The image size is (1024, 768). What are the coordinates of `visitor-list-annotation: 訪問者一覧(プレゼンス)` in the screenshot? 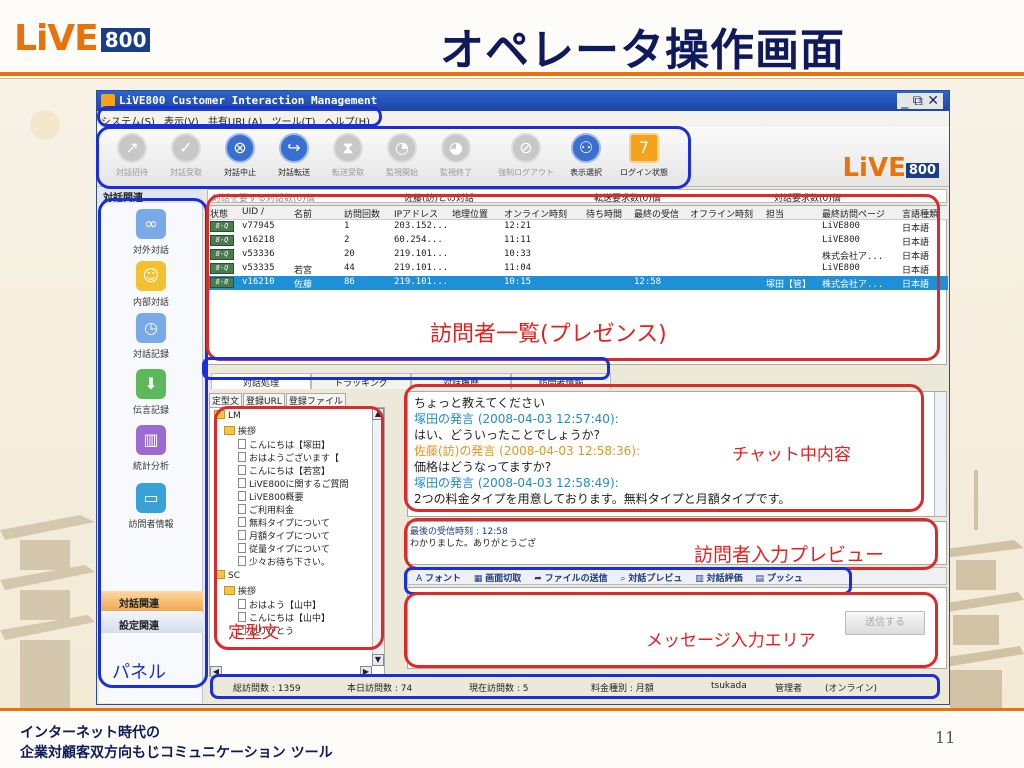 It's located at (548, 334).